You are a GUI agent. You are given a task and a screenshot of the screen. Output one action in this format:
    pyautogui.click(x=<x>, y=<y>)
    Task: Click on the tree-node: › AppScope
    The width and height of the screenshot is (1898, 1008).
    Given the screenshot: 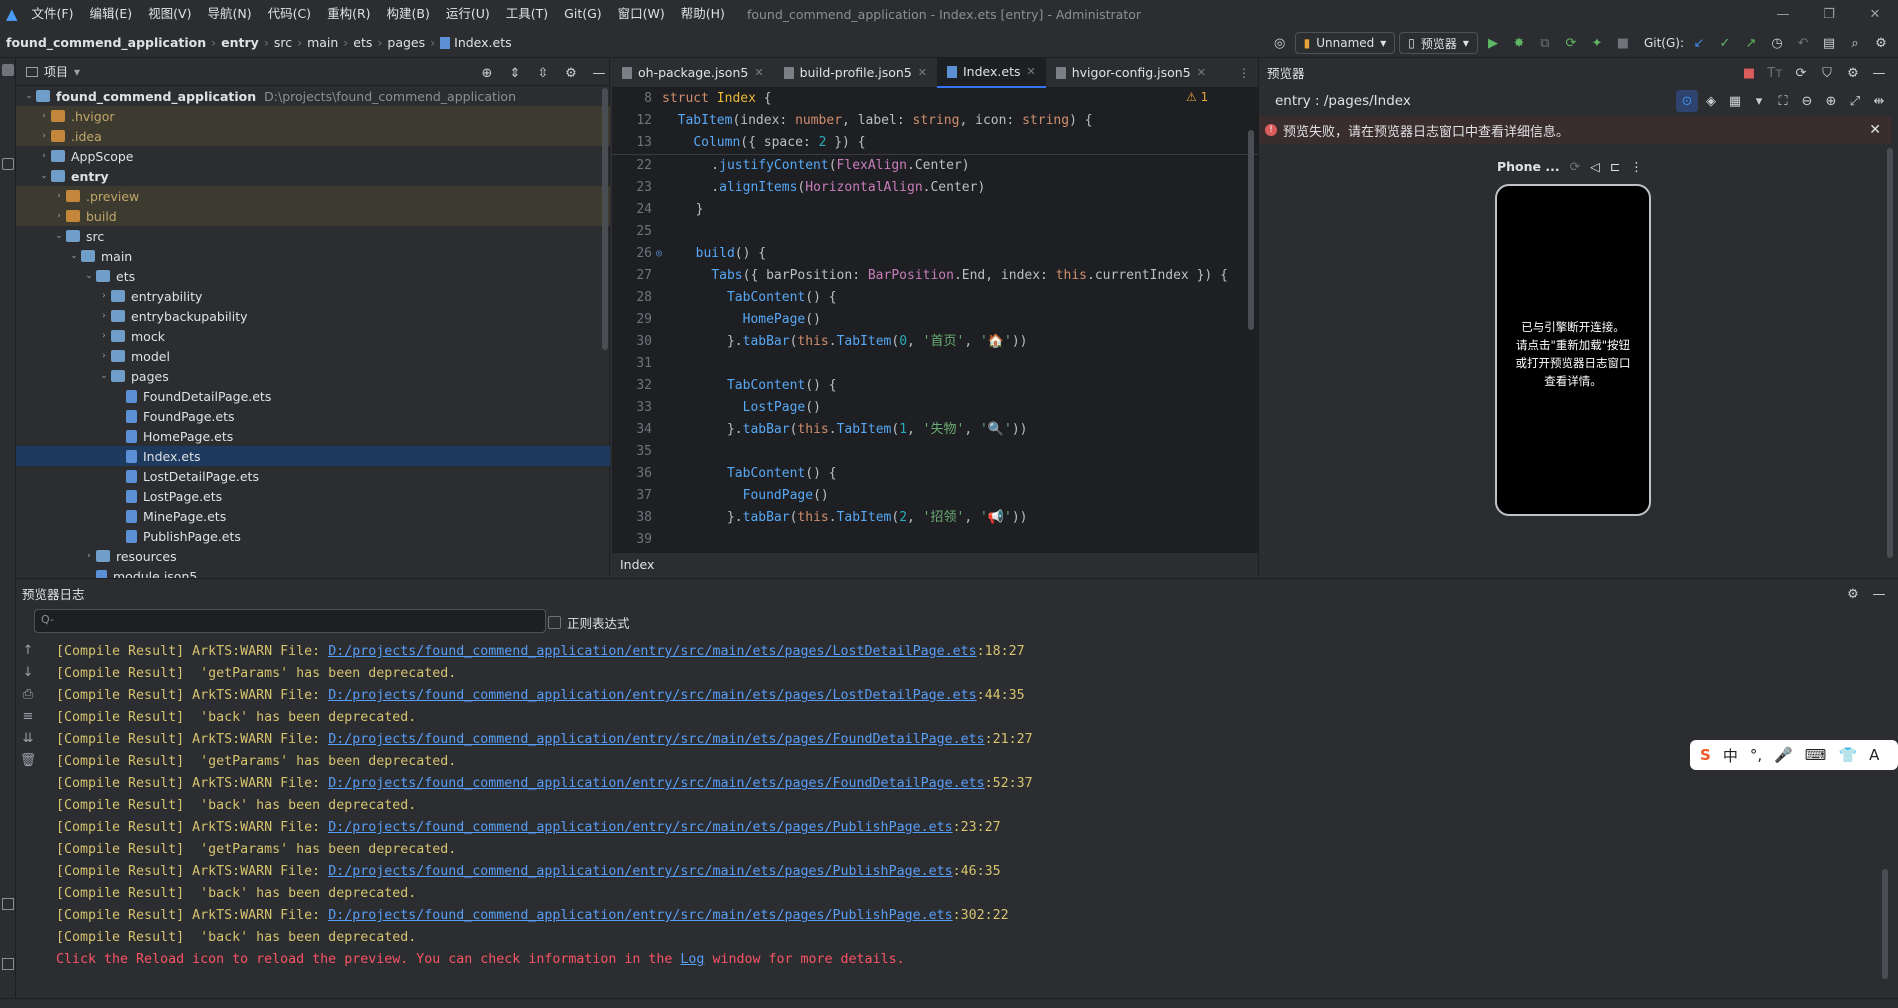 What is the action you would take?
    pyautogui.click(x=313, y=156)
    